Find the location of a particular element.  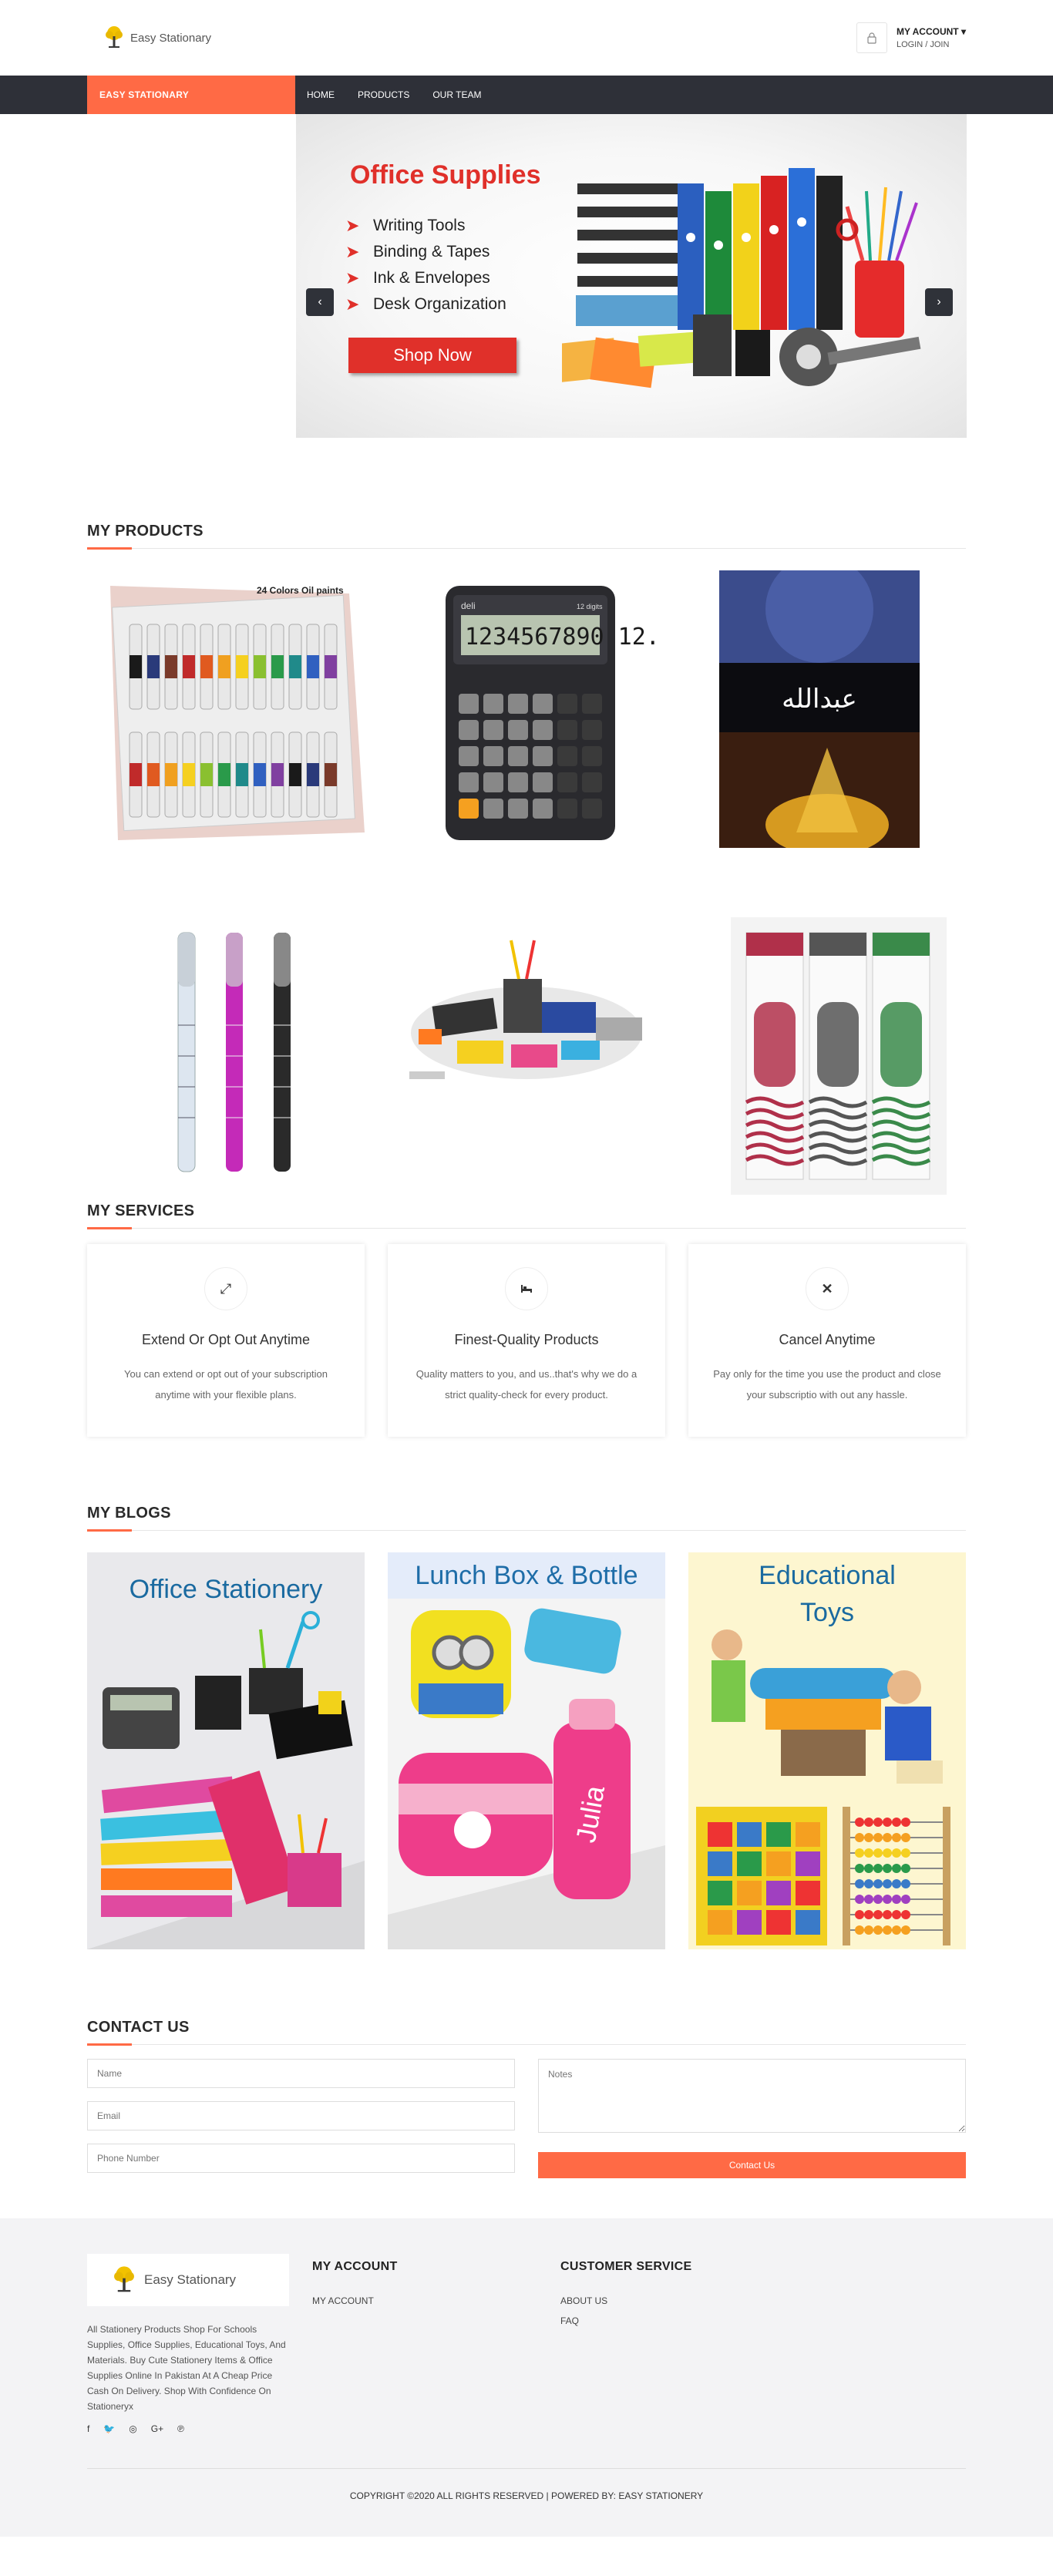

blog-card-office-stationery: Office Stationery is located at coordinates (226, 1750).